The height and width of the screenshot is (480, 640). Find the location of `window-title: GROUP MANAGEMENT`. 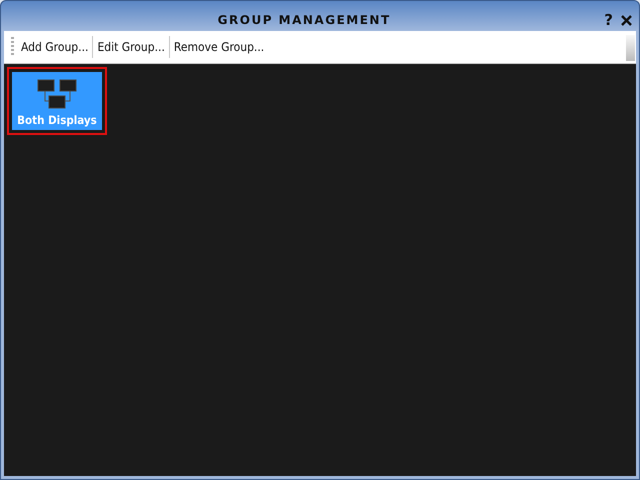

window-title: GROUP MANAGEMENT is located at coordinates (304, 20).